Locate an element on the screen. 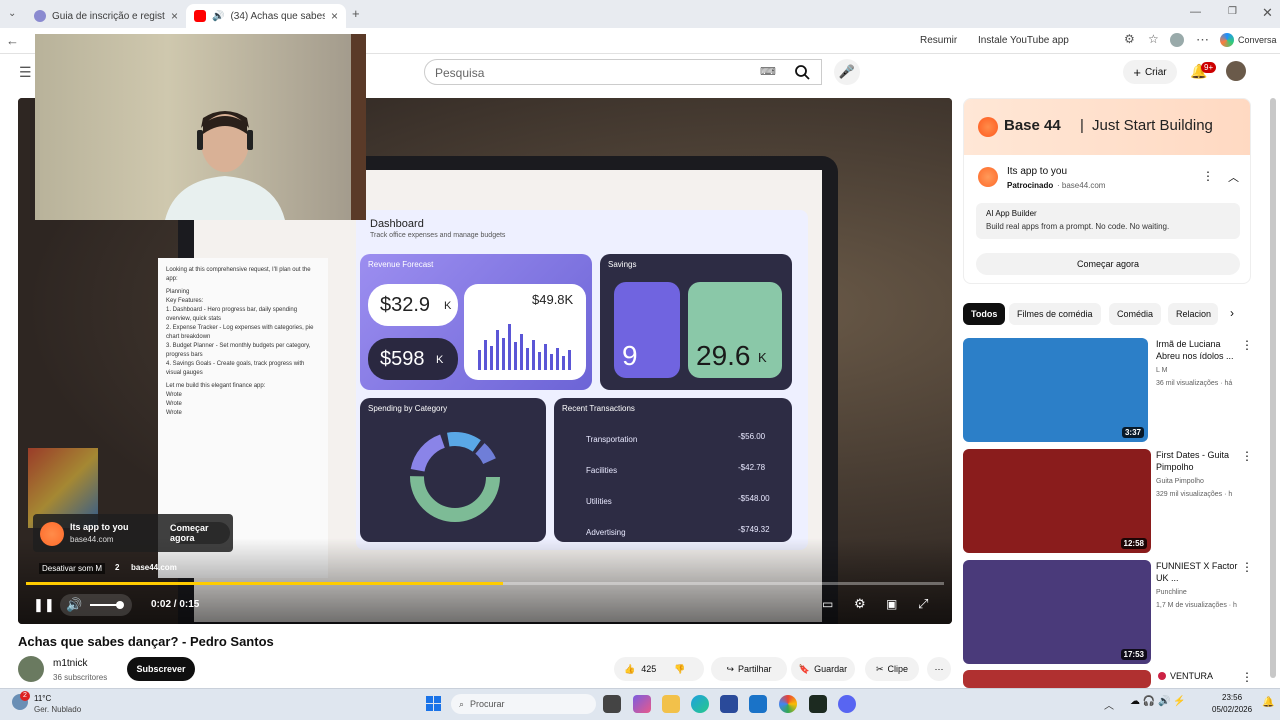 The height and width of the screenshot is (720, 1280). file-explorer-icon is located at coordinates (671, 704).